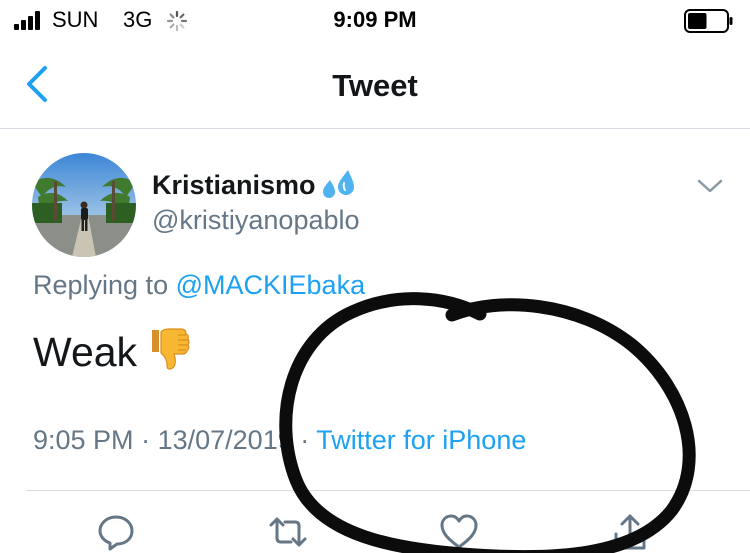 The image size is (750, 553). What do you see at coordinates (388, 490) in the screenshot?
I see `divider` at bounding box center [388, 490].